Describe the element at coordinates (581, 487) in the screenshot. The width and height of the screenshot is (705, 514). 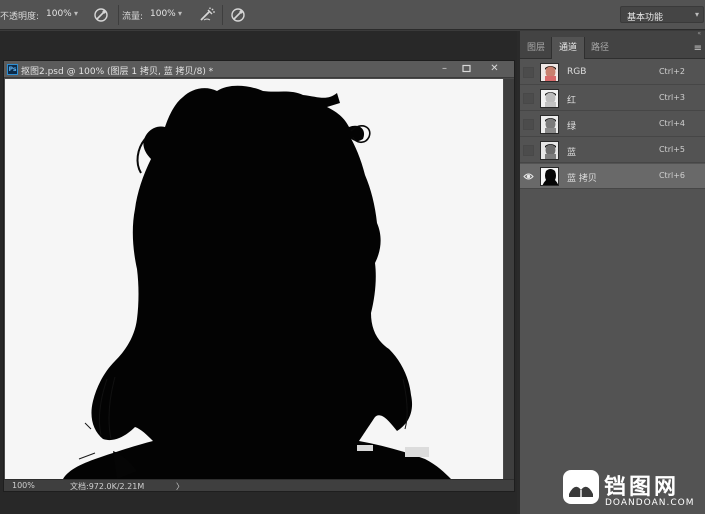
I see `watermark-logo-icon` at that location.